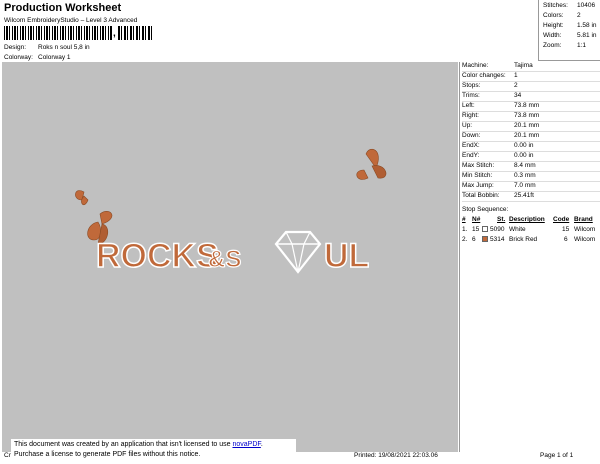  I want to click on row-n: 15, so click(476, 229).